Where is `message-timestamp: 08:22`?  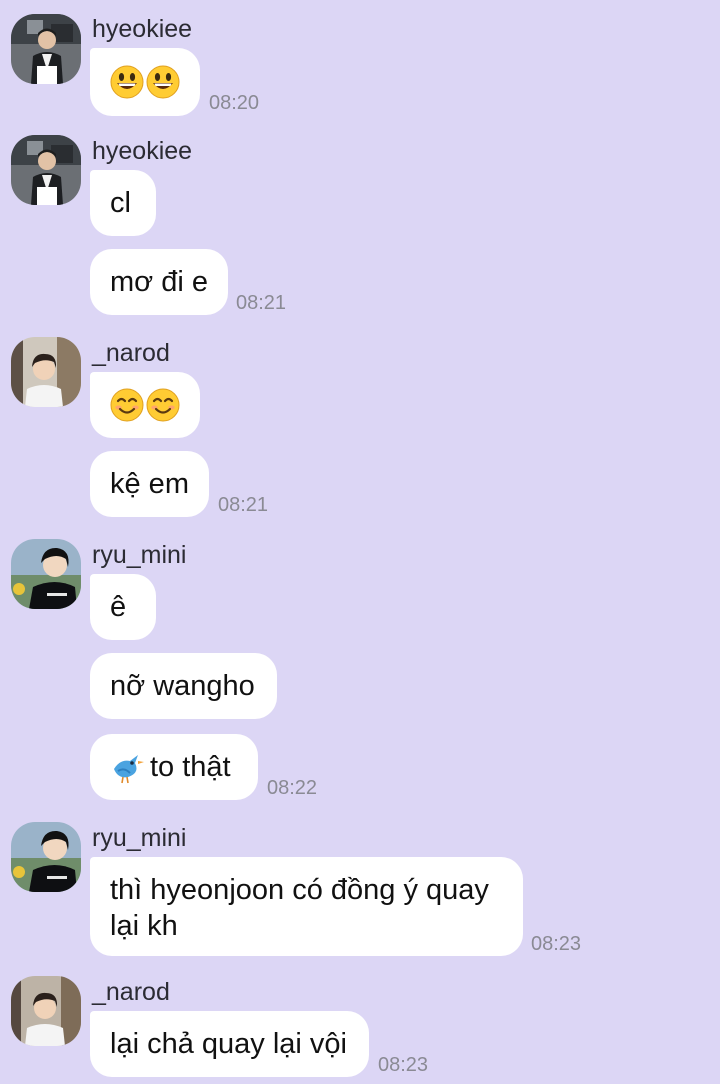
message-timestamp: 08:22 is located at coordinates (292, 788).